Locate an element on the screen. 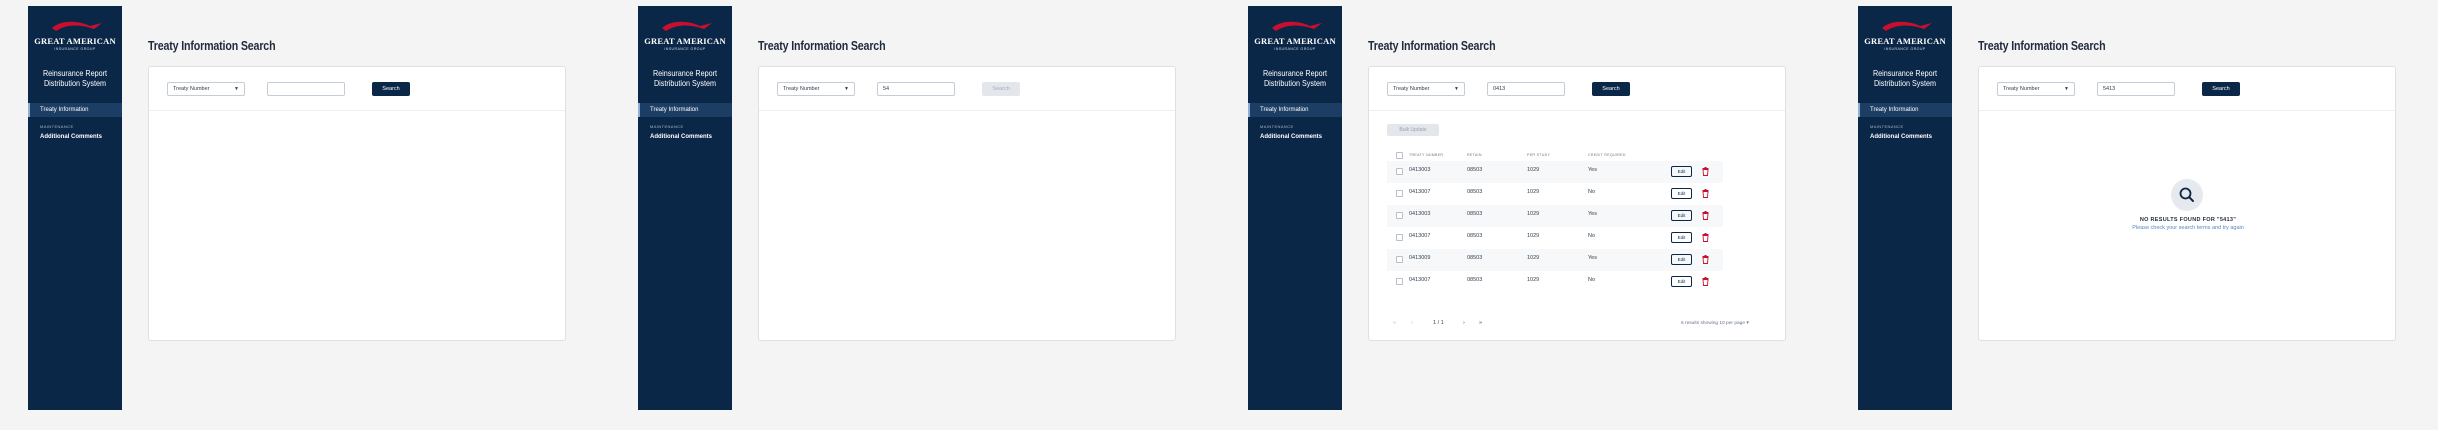 The width and height of the screenshot is (2438, 430). search-icon is located at coordinates (2186, 194).